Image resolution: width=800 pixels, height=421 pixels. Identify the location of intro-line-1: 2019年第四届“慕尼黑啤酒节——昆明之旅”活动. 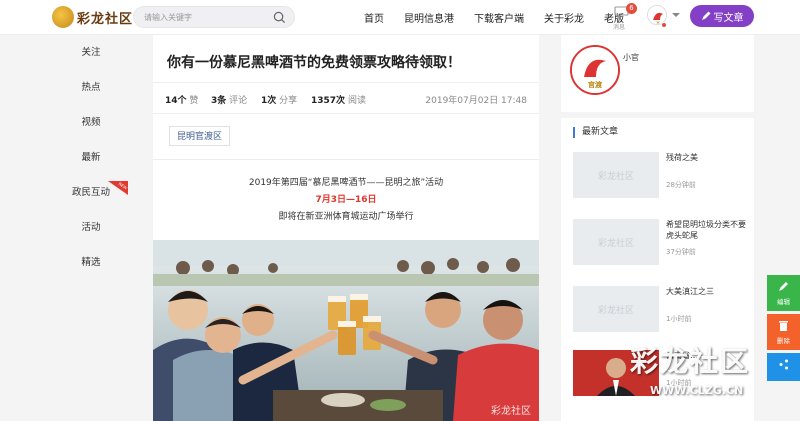
(346, 183).